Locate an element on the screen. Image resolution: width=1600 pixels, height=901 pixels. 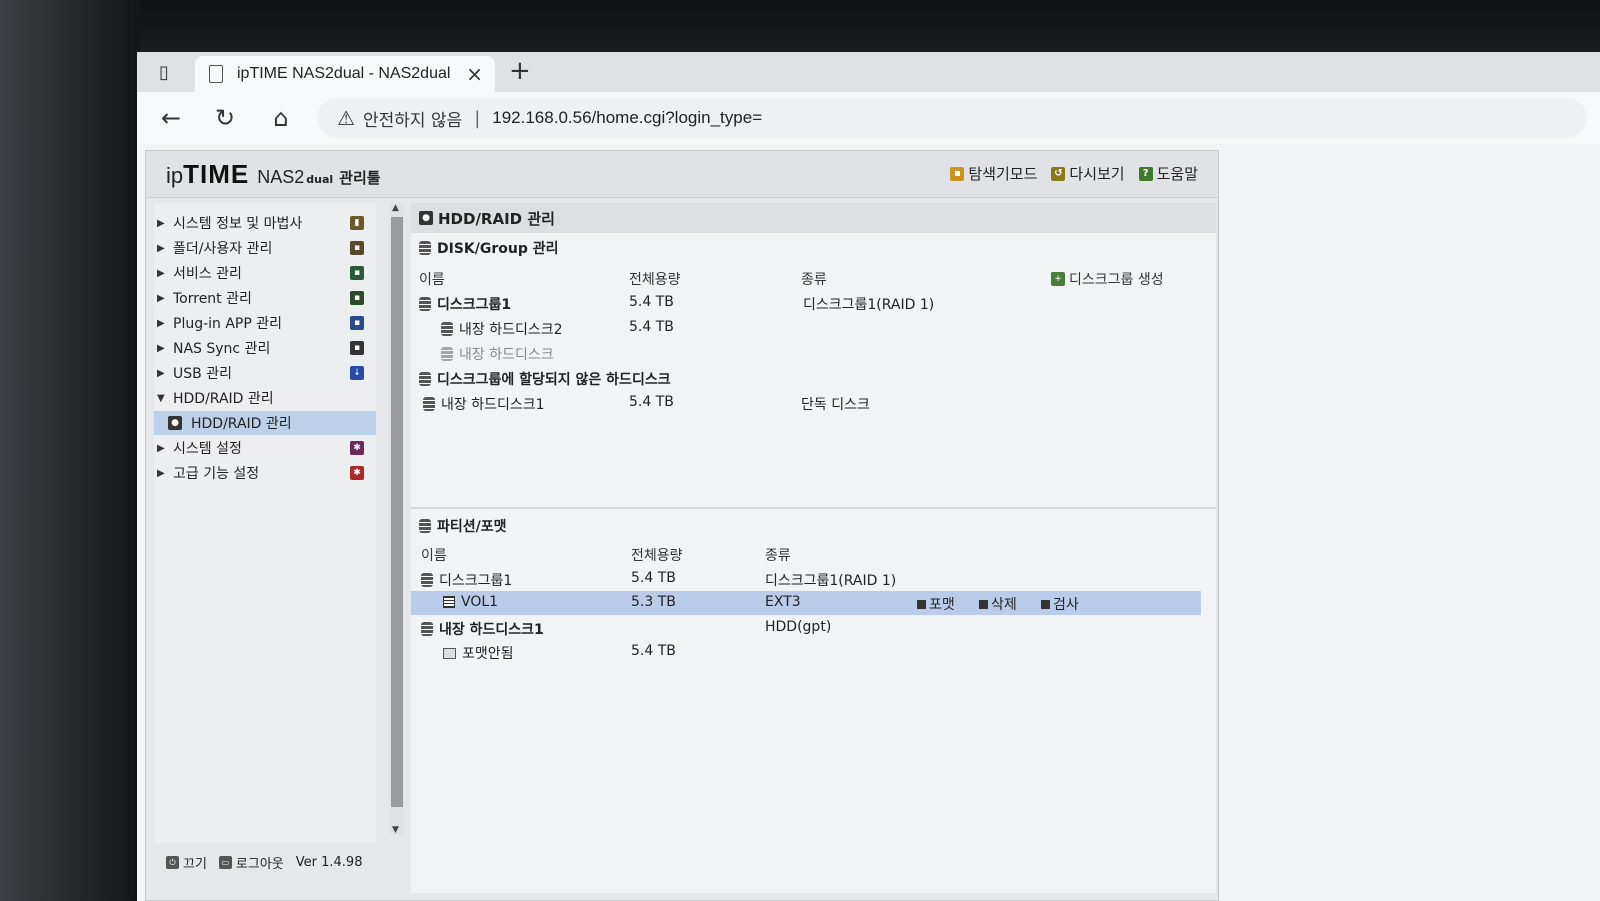
sidebar-item-plugin: ▶ Plug-in APP 관리 ▪ is located at coordinates (265, 323).